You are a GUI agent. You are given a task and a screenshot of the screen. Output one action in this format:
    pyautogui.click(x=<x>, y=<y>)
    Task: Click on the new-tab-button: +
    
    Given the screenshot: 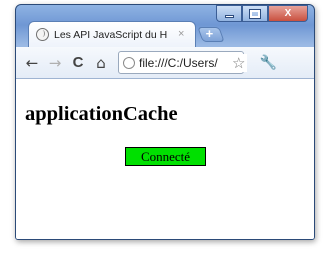 What is the action you would take?
    pyautogui.click(x=211, y=34)
    